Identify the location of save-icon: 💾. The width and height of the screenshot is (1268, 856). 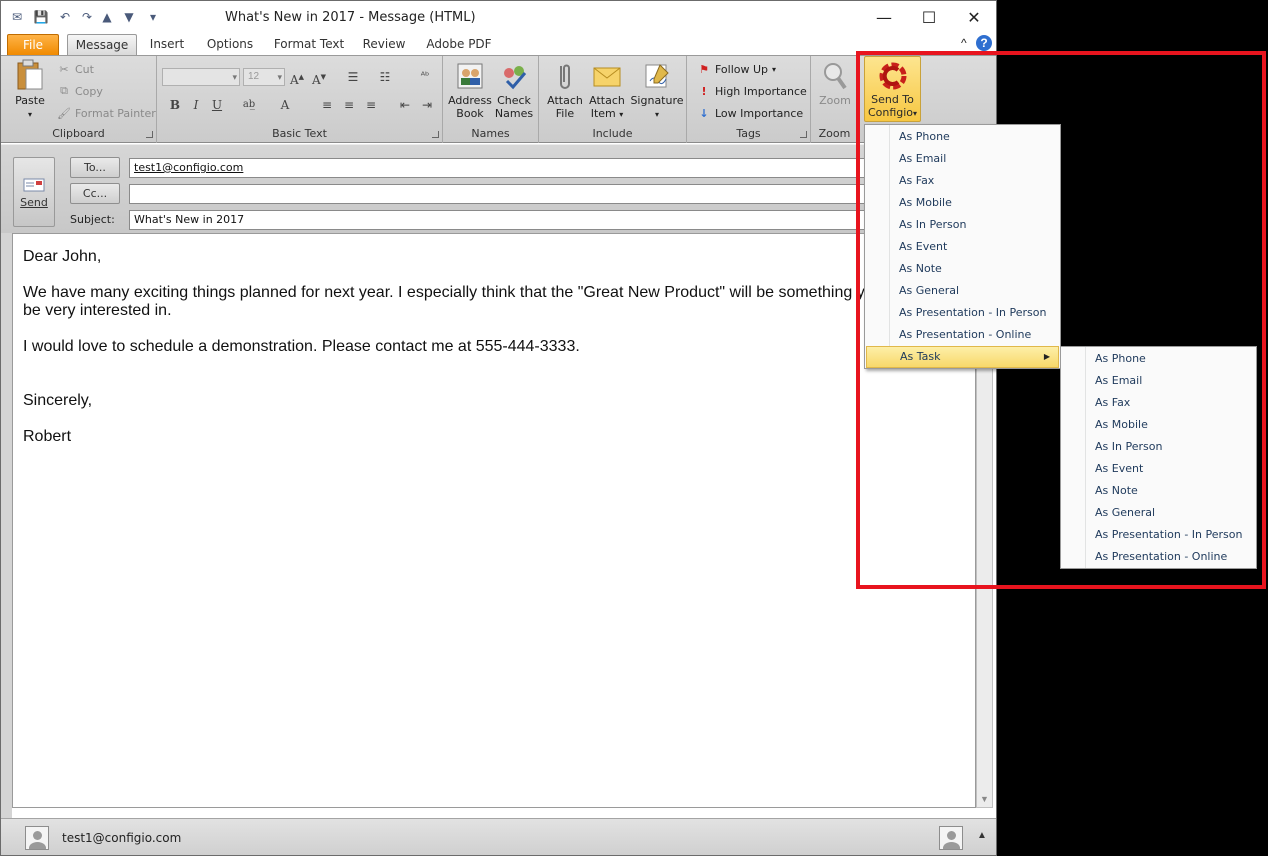
(41, 17).